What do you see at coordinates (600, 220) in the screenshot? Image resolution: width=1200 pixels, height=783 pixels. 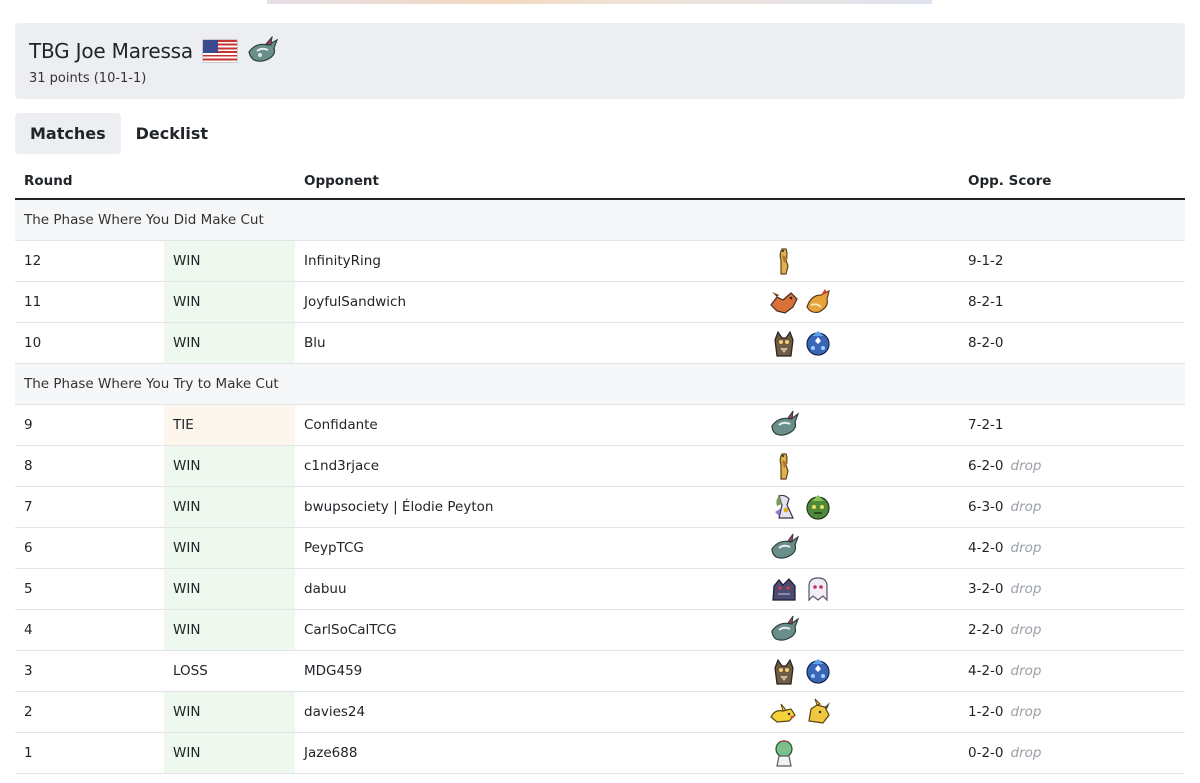 I see `phase-label: The Phase Where You Did Make Cut` at bounding box center [600, 220].